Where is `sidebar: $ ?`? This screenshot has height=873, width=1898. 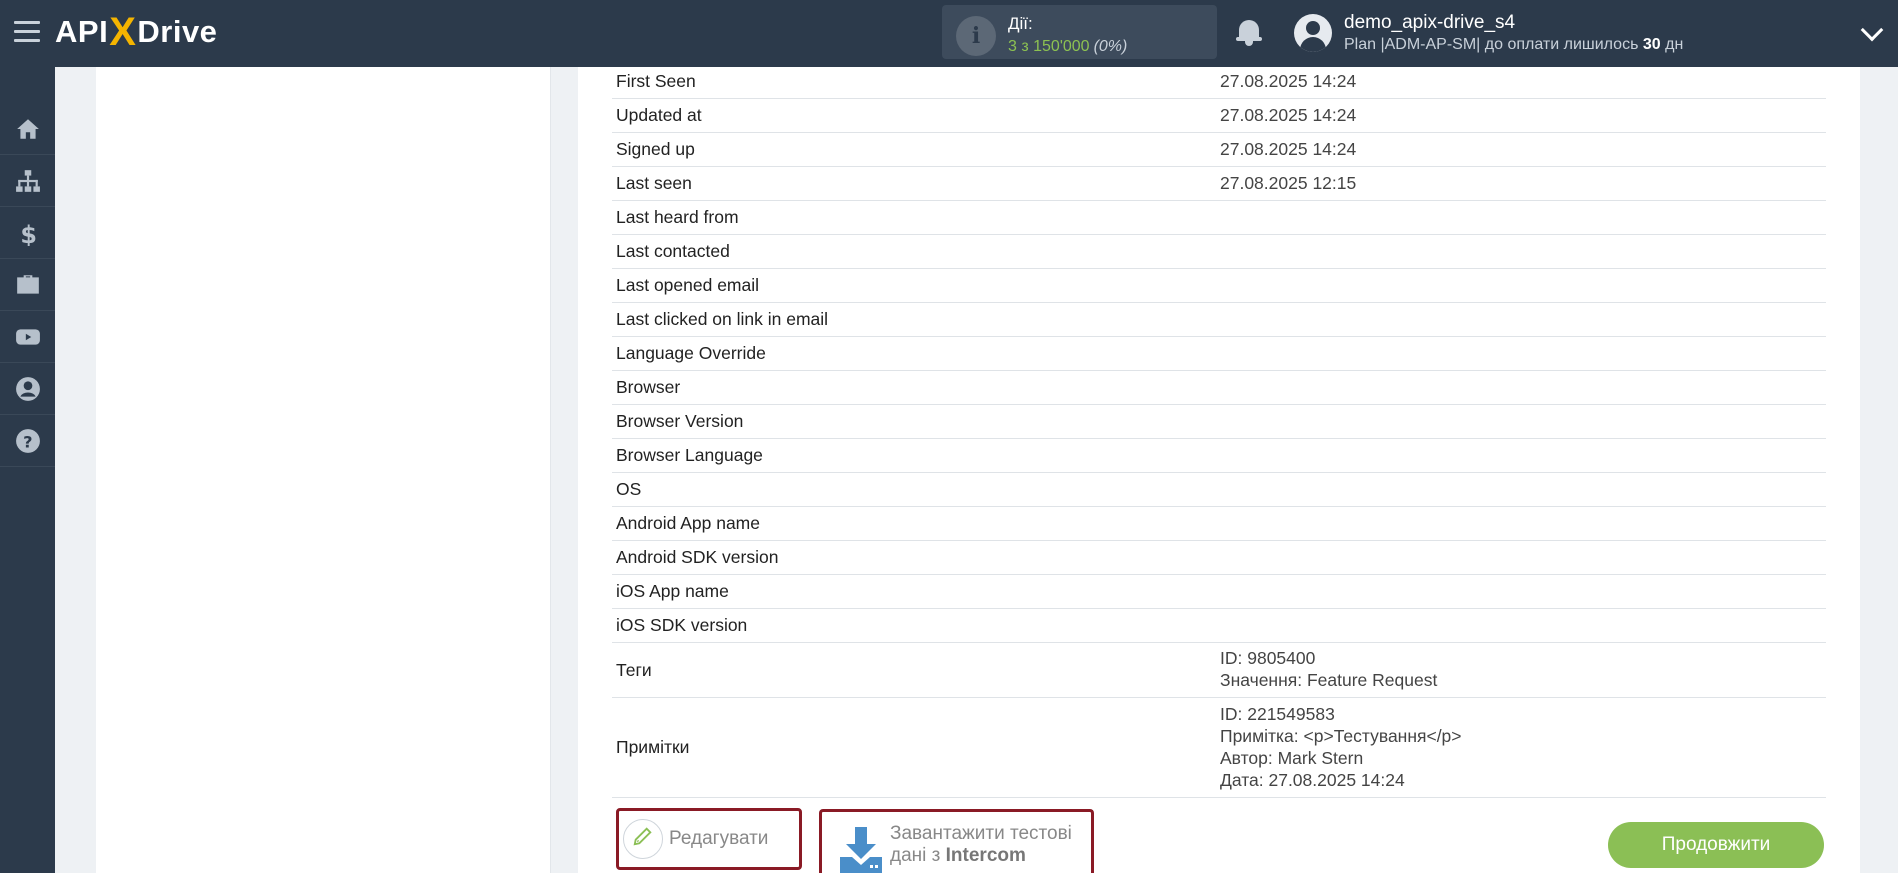
sidebar: $ ? is located at coordinates (27, 470).